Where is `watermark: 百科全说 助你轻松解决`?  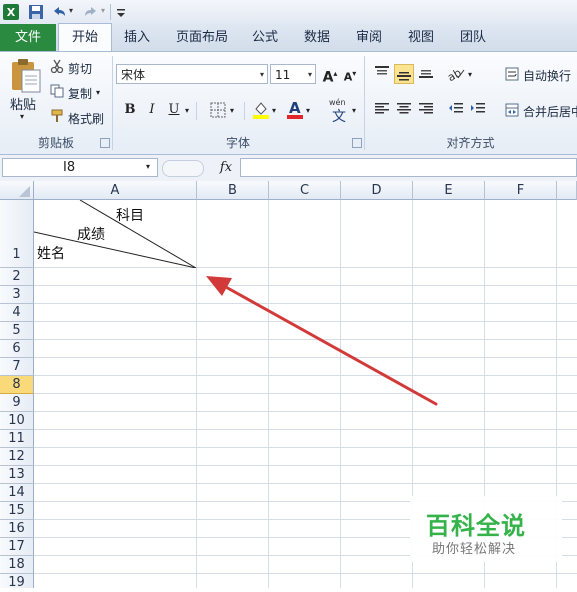
watermark: 百科全说 助你轻松解决 is located at coordinates (486, 529).